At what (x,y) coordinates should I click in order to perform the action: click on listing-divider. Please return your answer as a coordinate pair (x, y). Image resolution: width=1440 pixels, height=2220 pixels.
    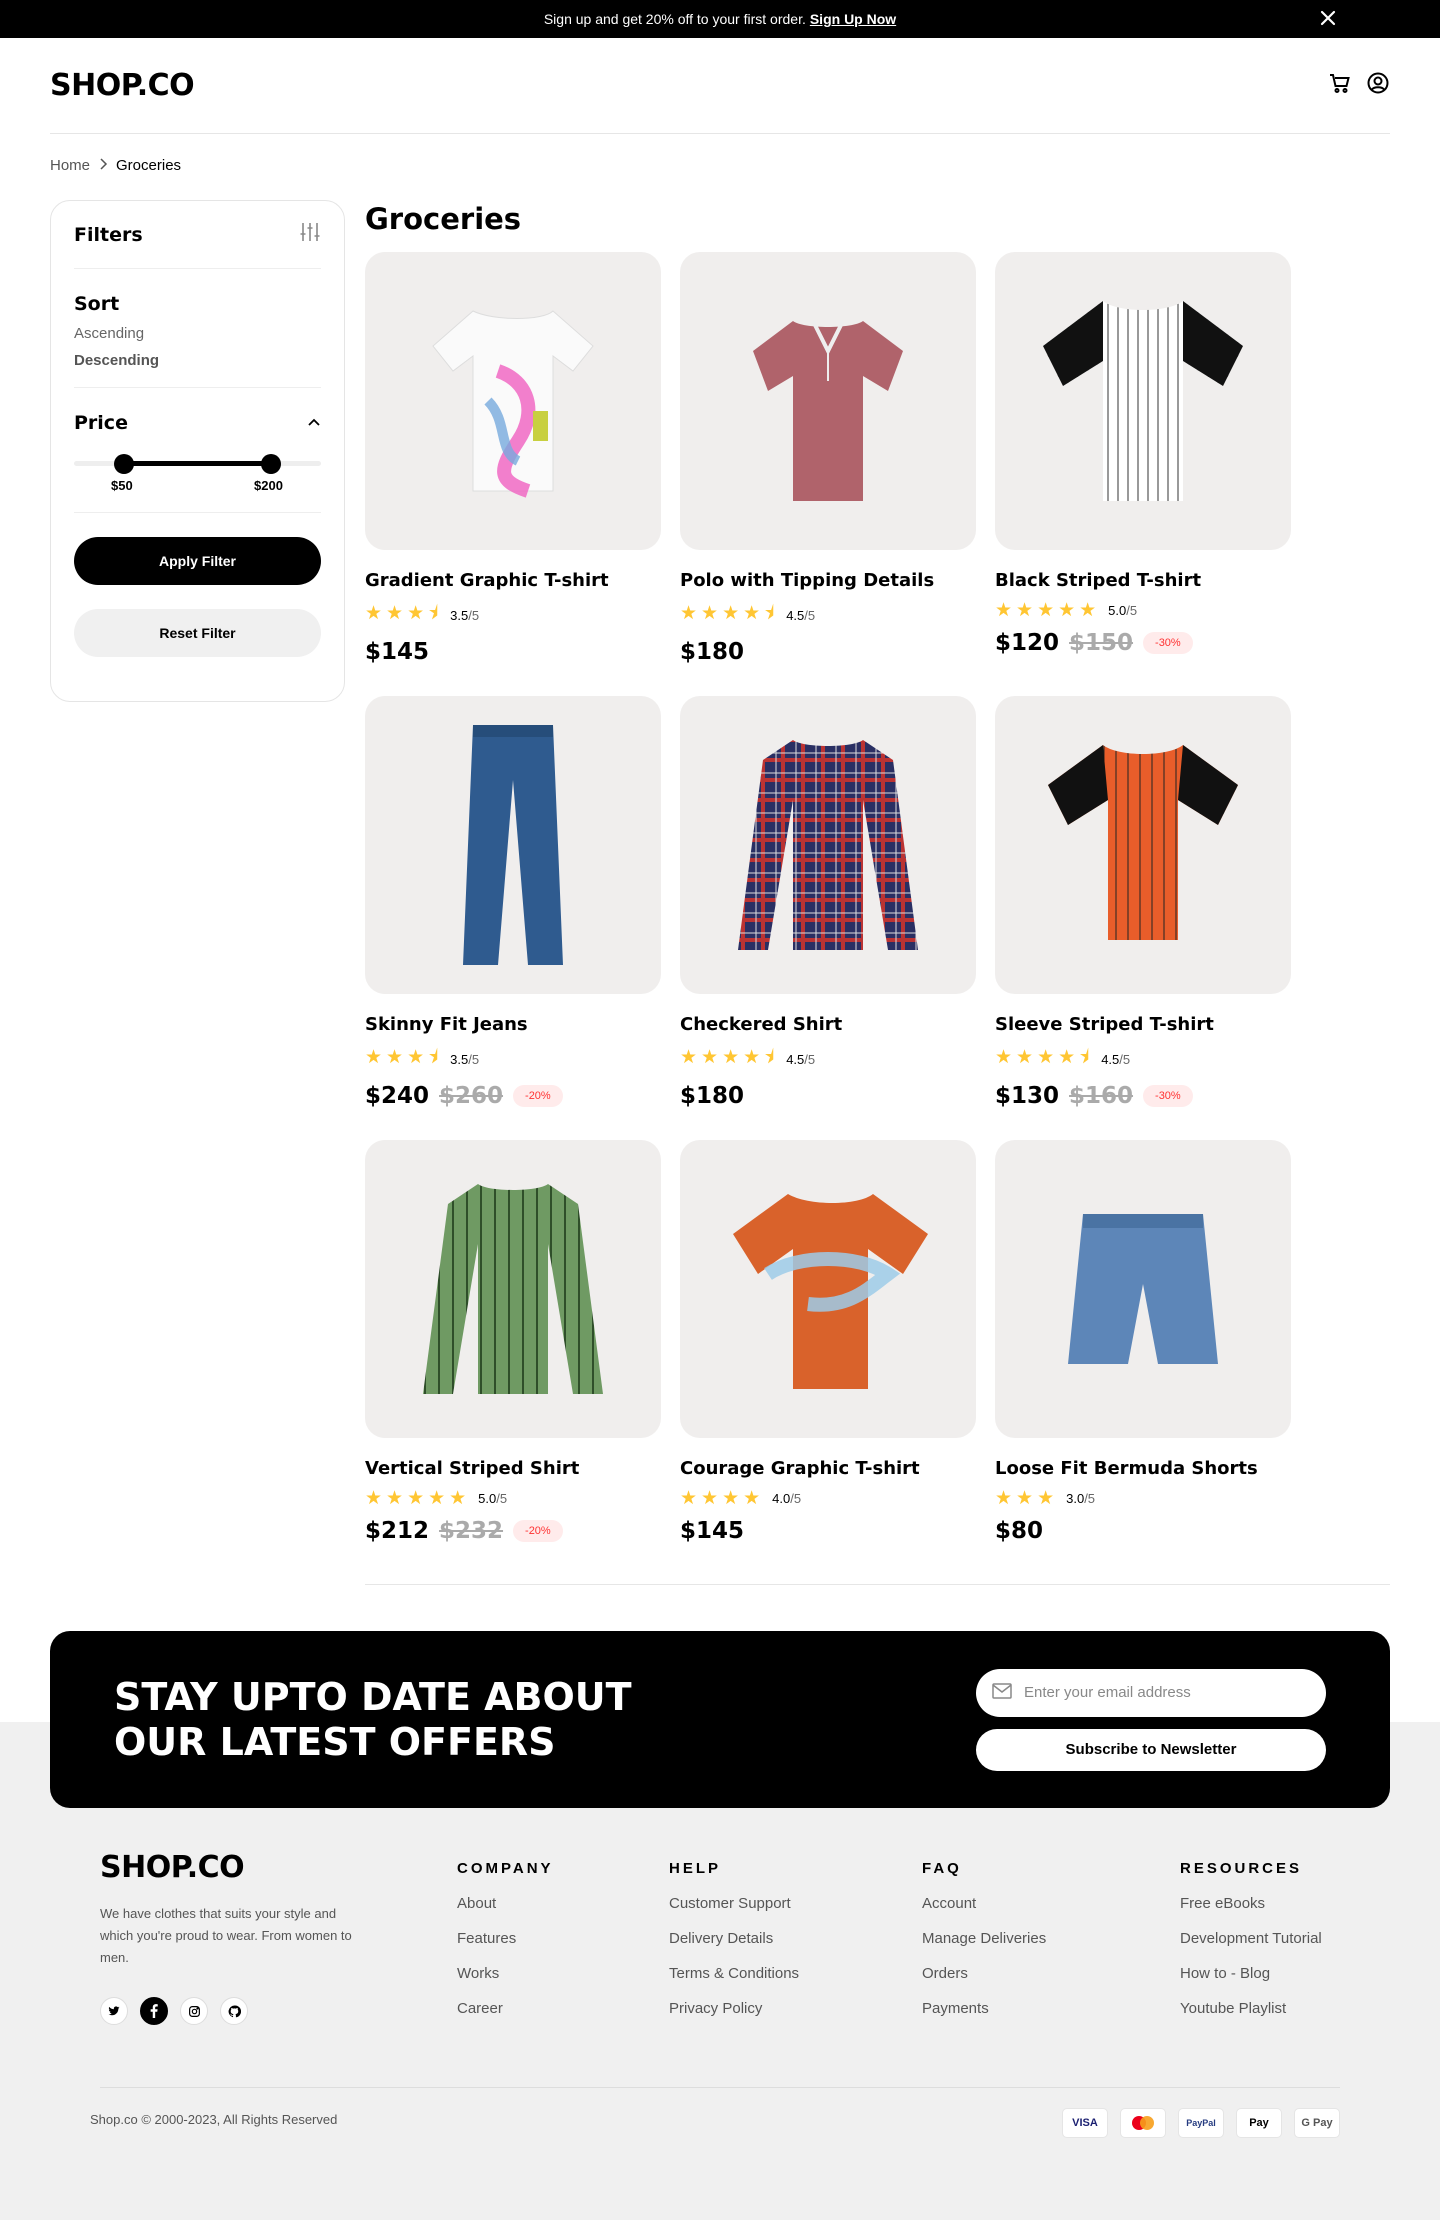
    Looking at the image, I should click on (877, 1584).